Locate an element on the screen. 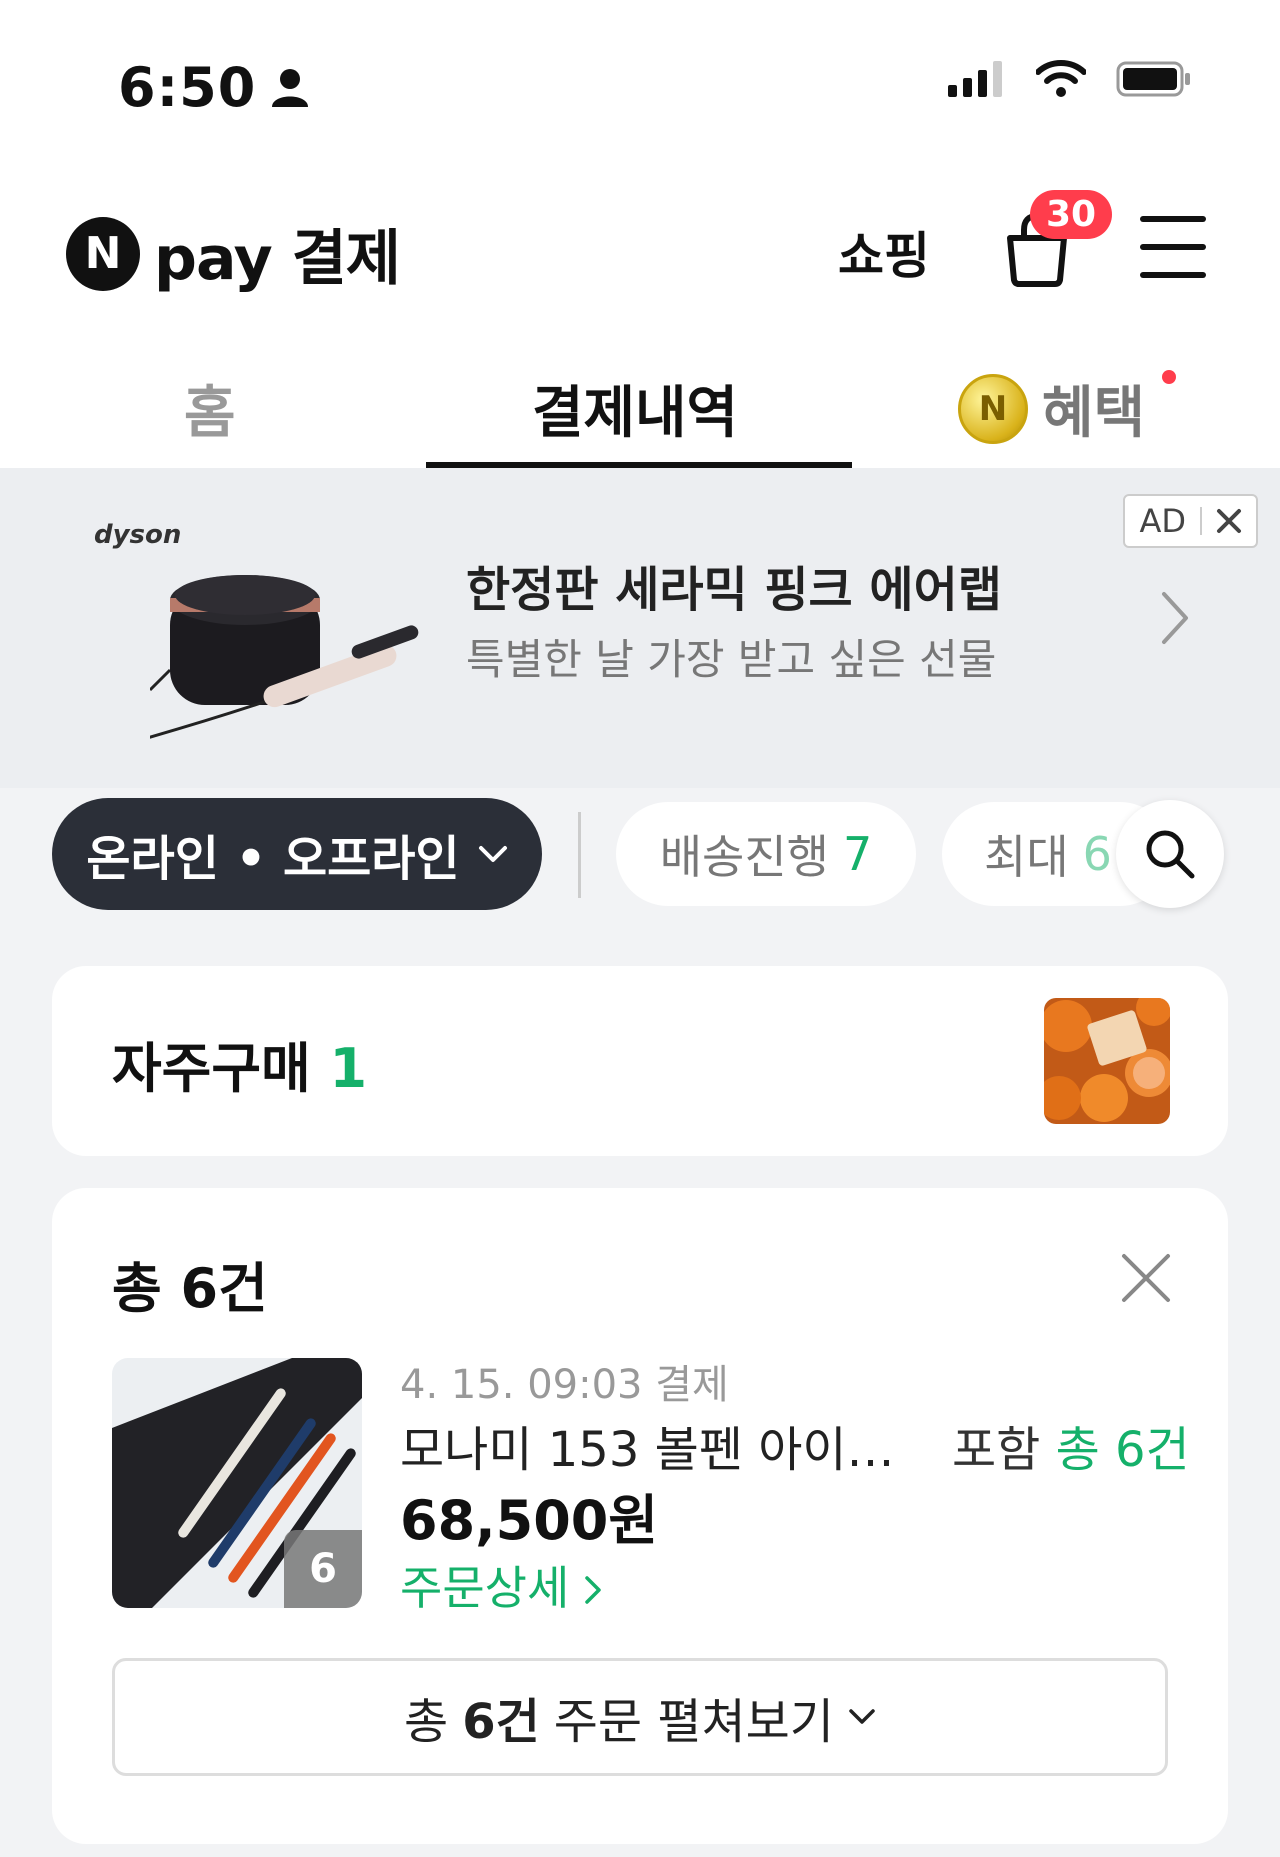  shipping-filter-chip: 배송진행 7 is located at coordinates (766, 854).